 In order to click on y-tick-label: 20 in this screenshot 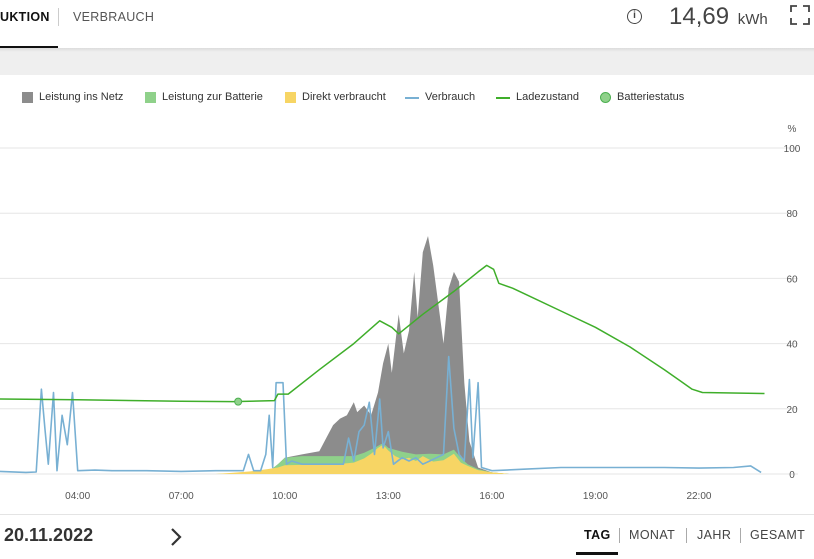, I will do `click(792, 410)`.